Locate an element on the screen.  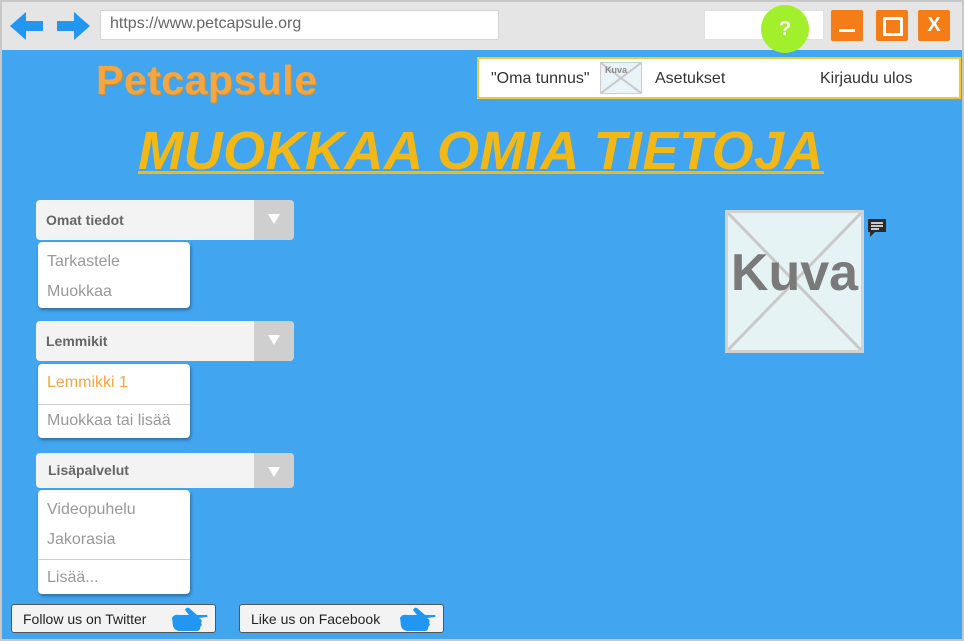
dropdown-label: Omat tiedot is located at coordinates (85, 220).